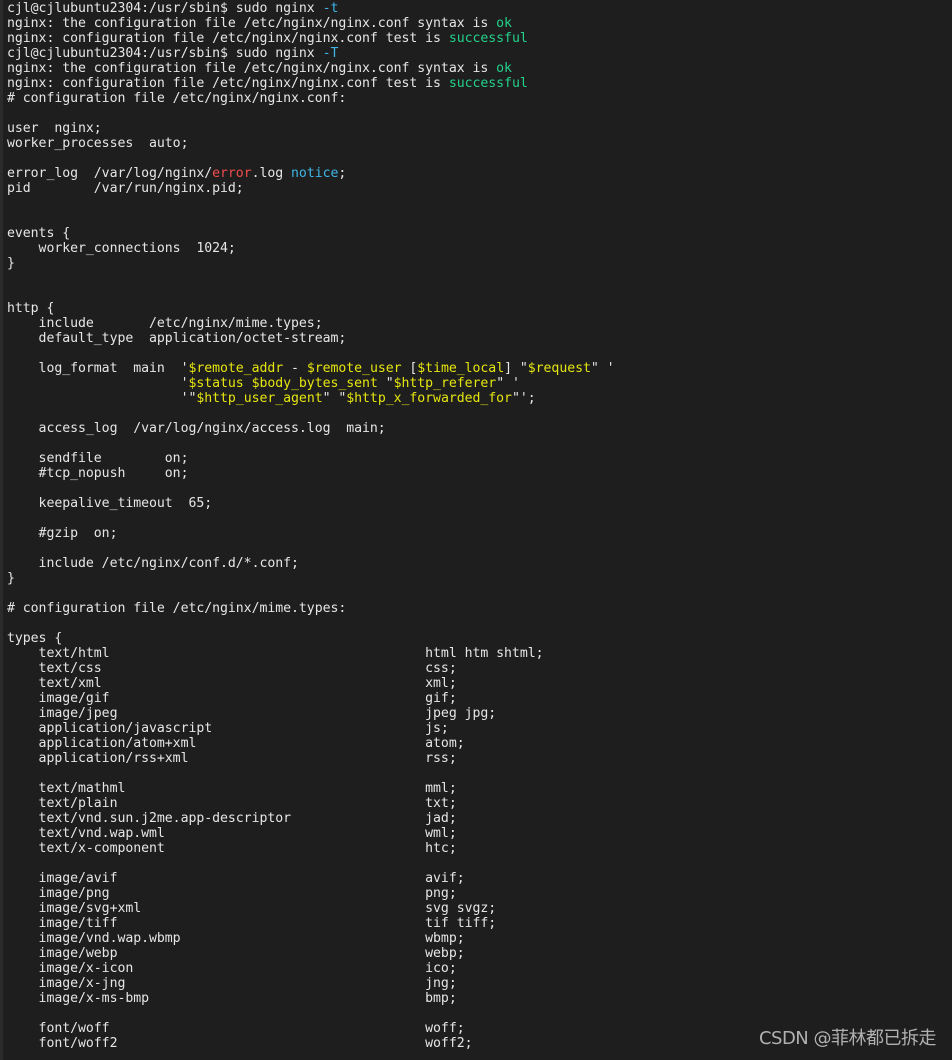 The height and width of the screenshot is (1060, 952). I want to click on line-text: include /etc/nginx/conf.d/*.conf;, so click(153, 563).